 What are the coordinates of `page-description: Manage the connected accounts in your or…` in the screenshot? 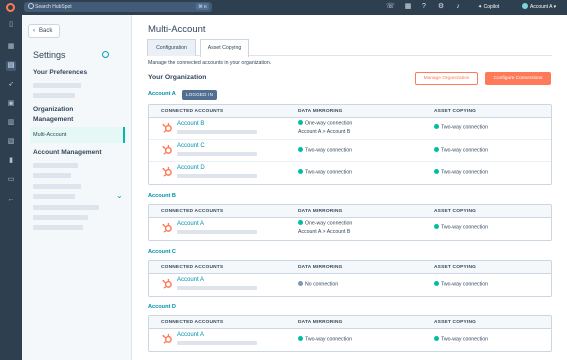 It's located at (210, 63).